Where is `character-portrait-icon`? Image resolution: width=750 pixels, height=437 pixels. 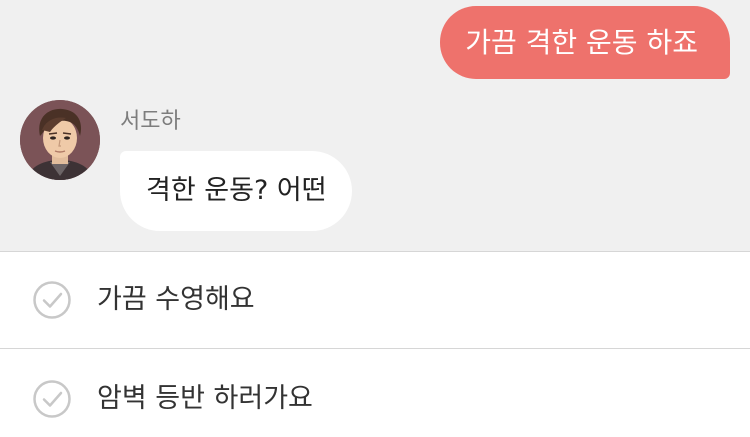 character-portrait-icon is located at coordinates (60, 140).